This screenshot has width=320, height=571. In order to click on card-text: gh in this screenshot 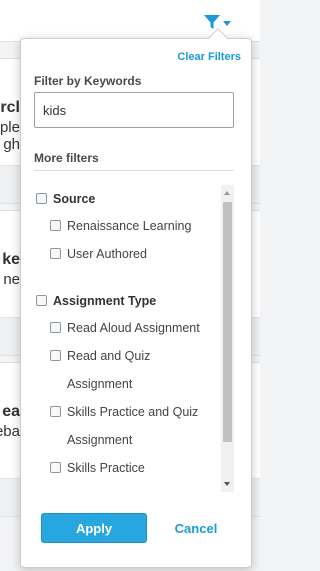, I will do `click(11, 144)`.